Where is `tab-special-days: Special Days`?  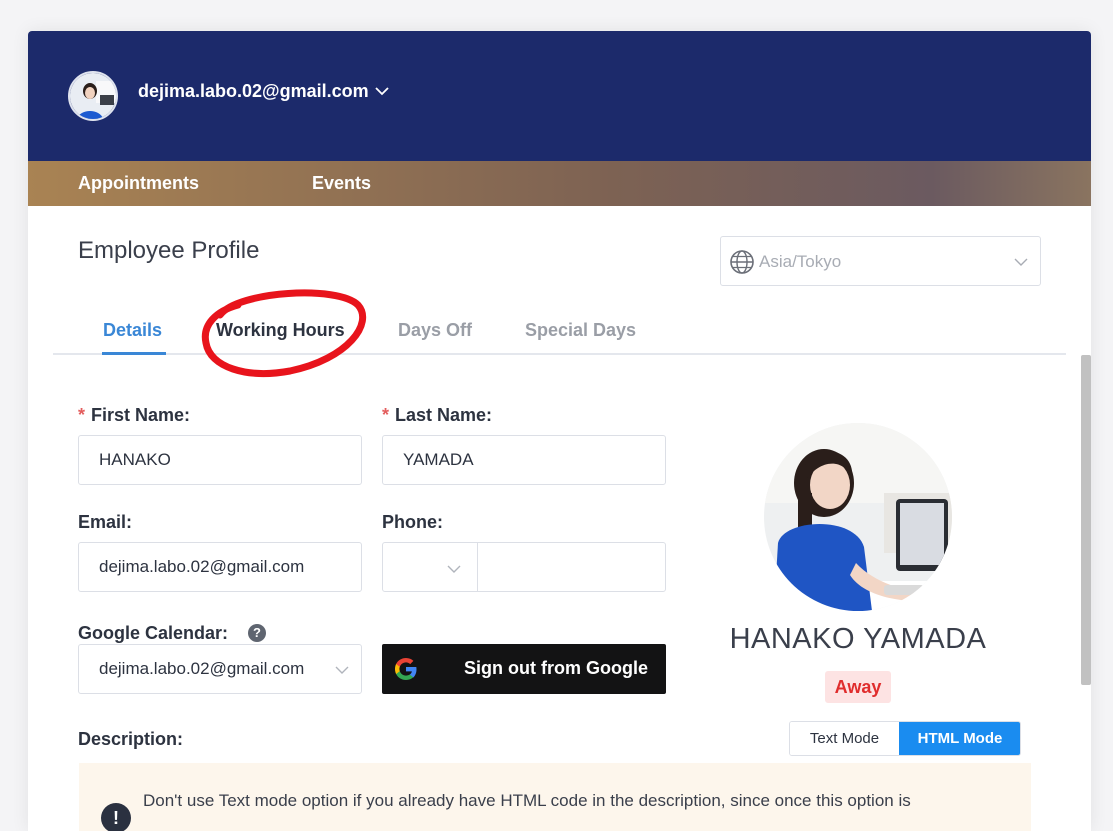 tab-special-days: Special Days is located at coordinates (580, 330).